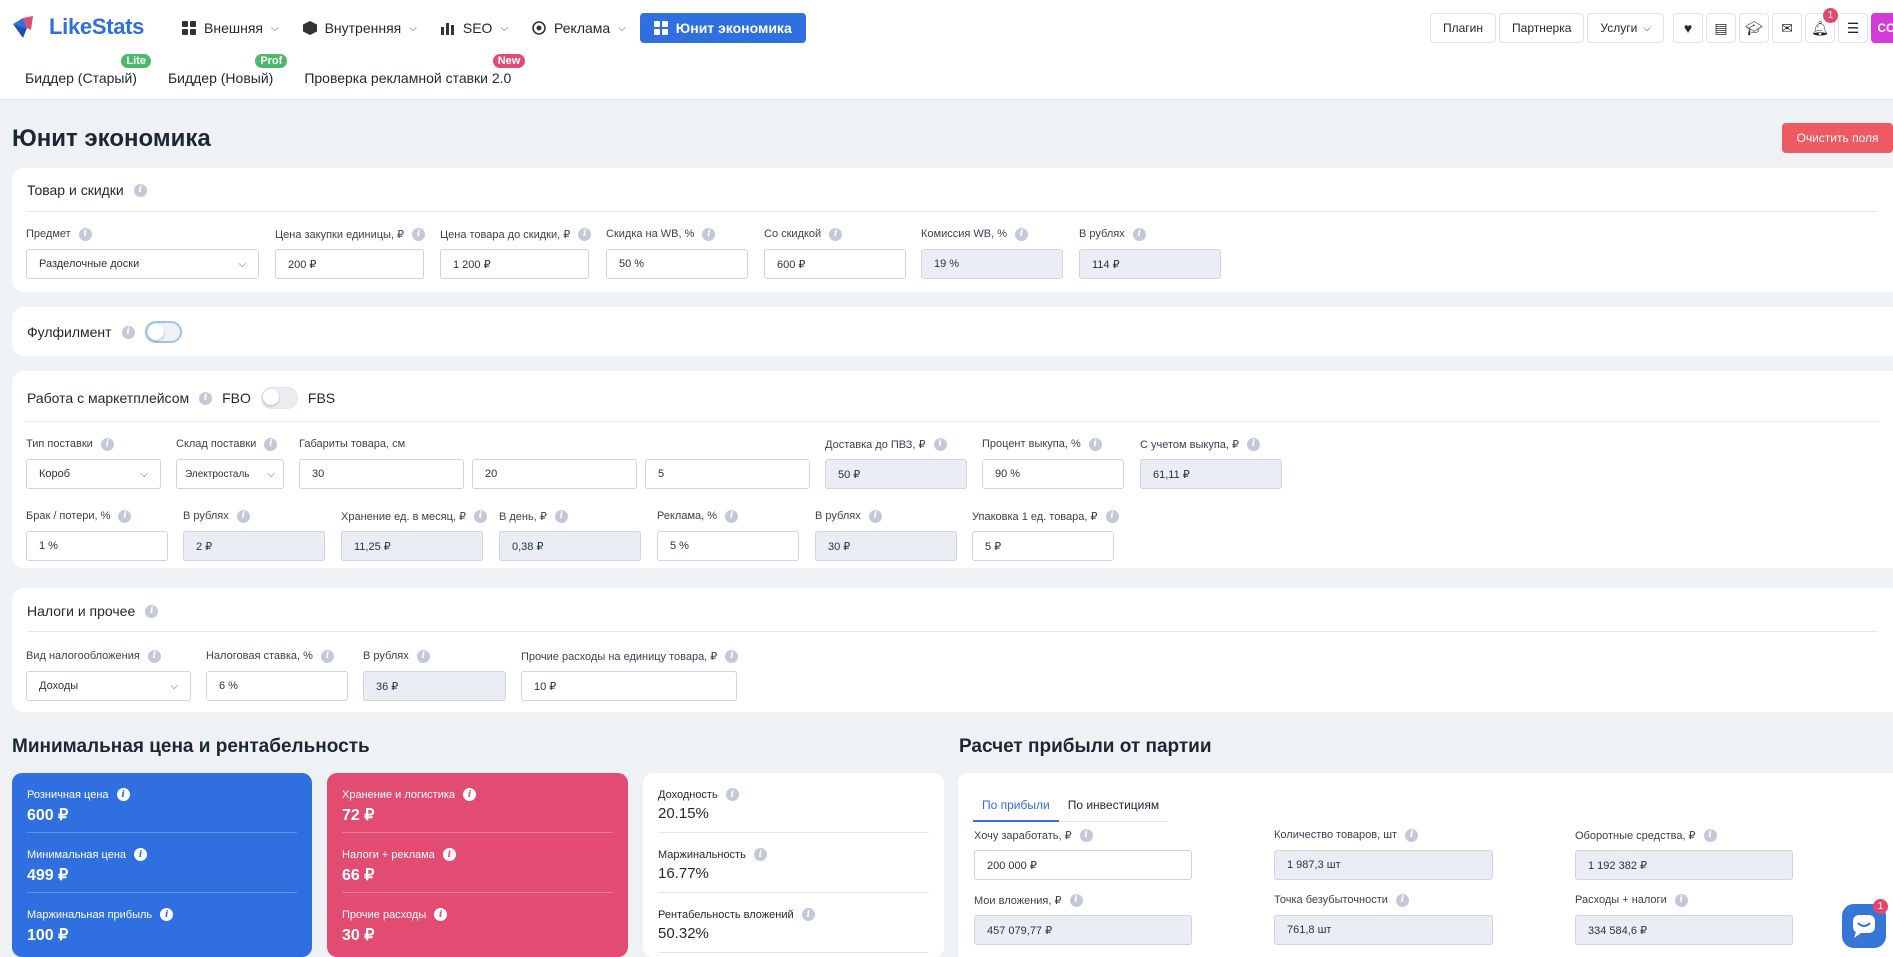  I want to click on dimension-length-input: 30, so click(381, 474).